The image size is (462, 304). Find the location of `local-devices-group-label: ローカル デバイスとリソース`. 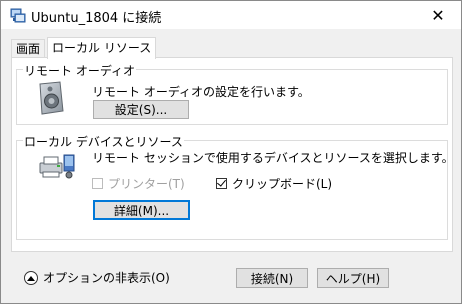

local-devices-group-label: ローカル デバイスとリソース is located at coordinates (103, 141).